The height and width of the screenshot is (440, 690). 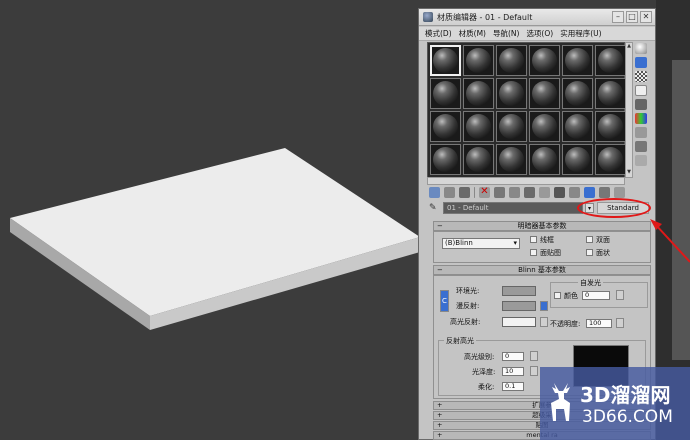 I want to click on watermark: 3D溜溜网 3D66.COM, so click(x=615, y=403).